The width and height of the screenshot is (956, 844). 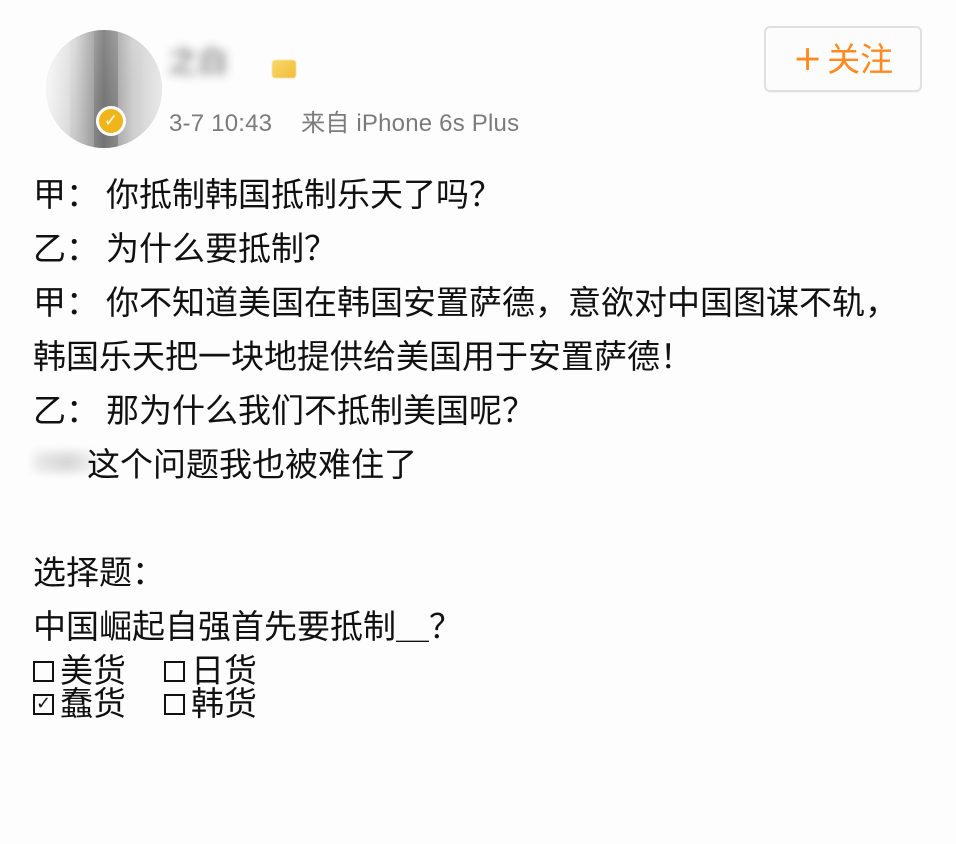 What do you see at coordinates (68, 462) in the screenshot?
I see `blurred-text-mark` at bounding box center [68, 462].